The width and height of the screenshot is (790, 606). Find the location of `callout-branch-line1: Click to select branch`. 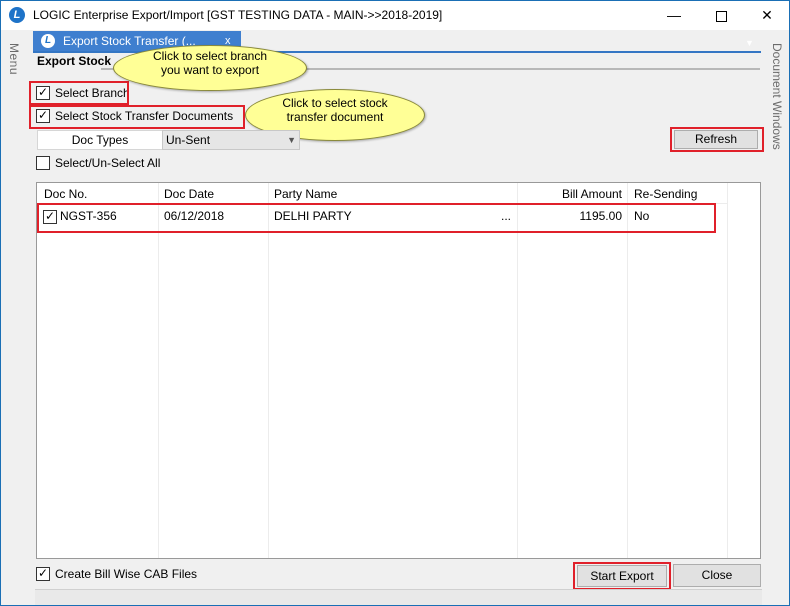

callout-branch-line1: Click to select branch is located at coordinates (210, 56).